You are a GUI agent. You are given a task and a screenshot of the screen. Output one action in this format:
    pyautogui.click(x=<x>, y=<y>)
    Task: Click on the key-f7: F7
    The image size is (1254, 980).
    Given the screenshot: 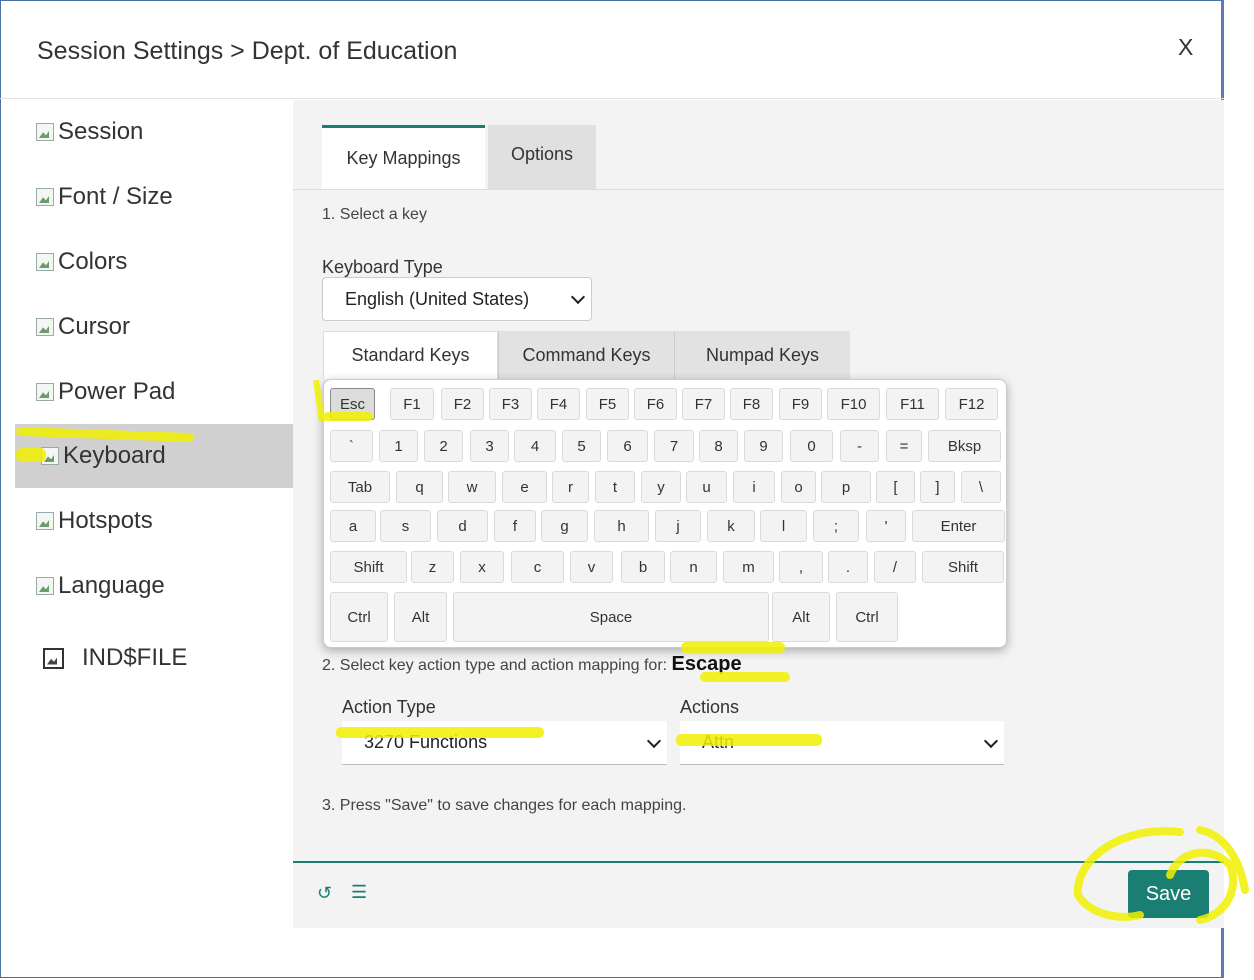 What is the action you would take?
    pyautogui.click(x=703, y=404)
    